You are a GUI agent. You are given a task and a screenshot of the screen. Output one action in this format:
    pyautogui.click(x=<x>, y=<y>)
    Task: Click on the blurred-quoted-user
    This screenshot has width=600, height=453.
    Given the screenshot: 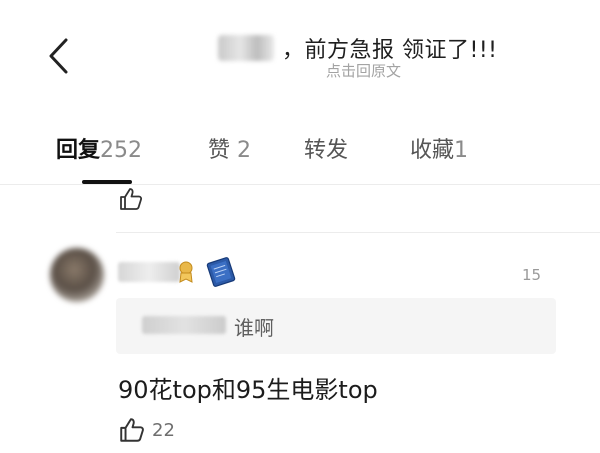 What is the action you would take?
    pyautogui.click(x=184, y=325)
    